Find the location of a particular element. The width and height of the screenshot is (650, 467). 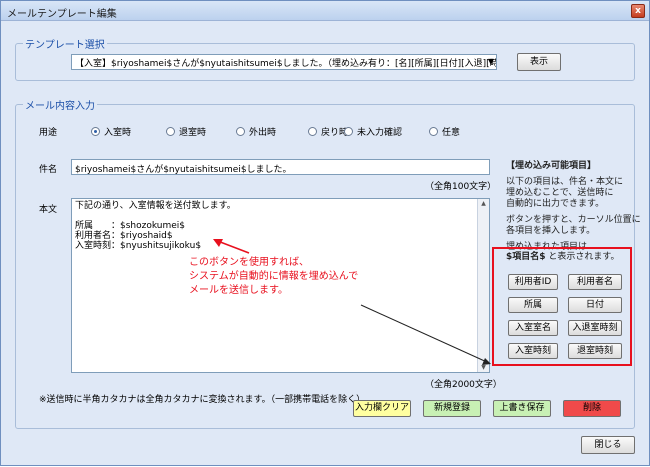

embed-item-button: 退室時刻 is located at coordinates (595, 351).